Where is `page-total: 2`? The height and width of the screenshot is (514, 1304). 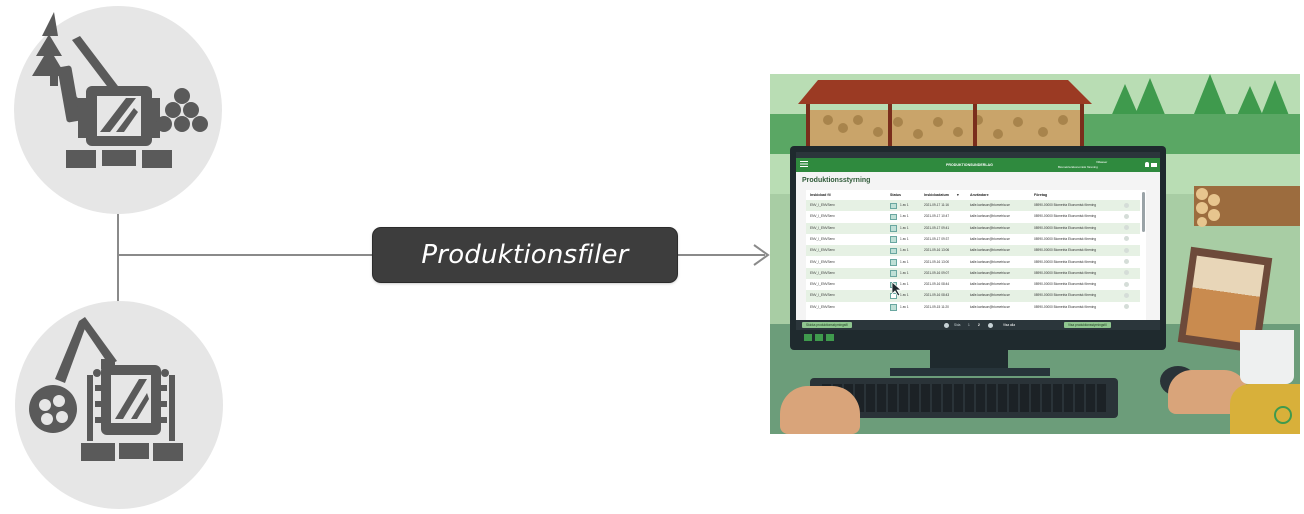
page-total: 2 is located at coordinates (979, 325).